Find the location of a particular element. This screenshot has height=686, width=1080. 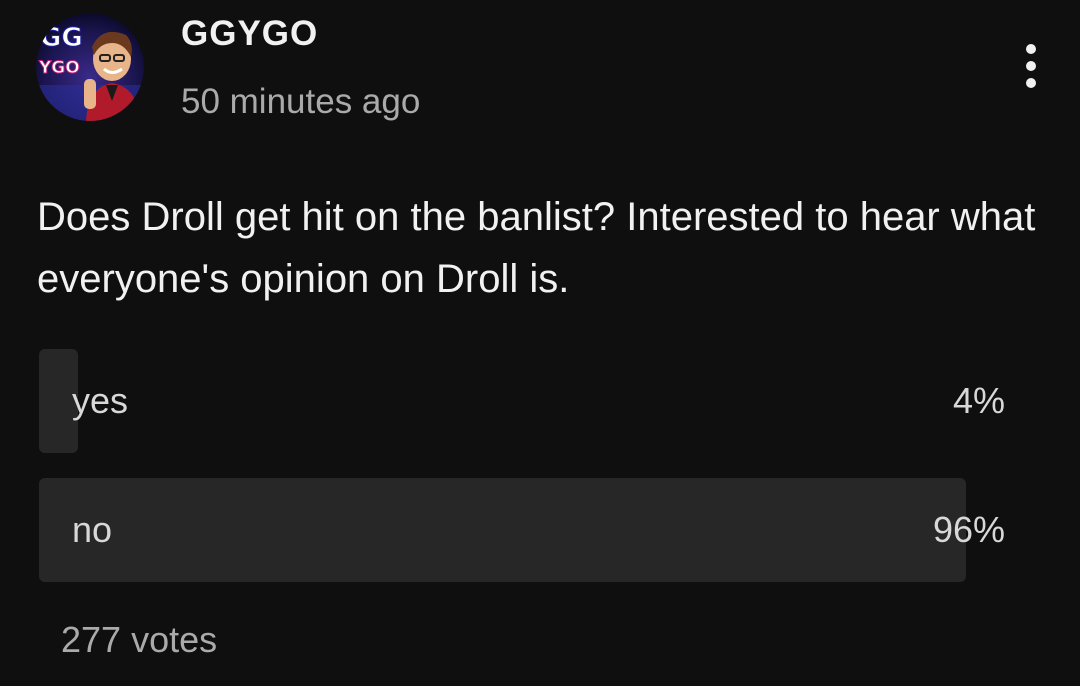

poll-option-label: yes is located at coordinates (100, 400).